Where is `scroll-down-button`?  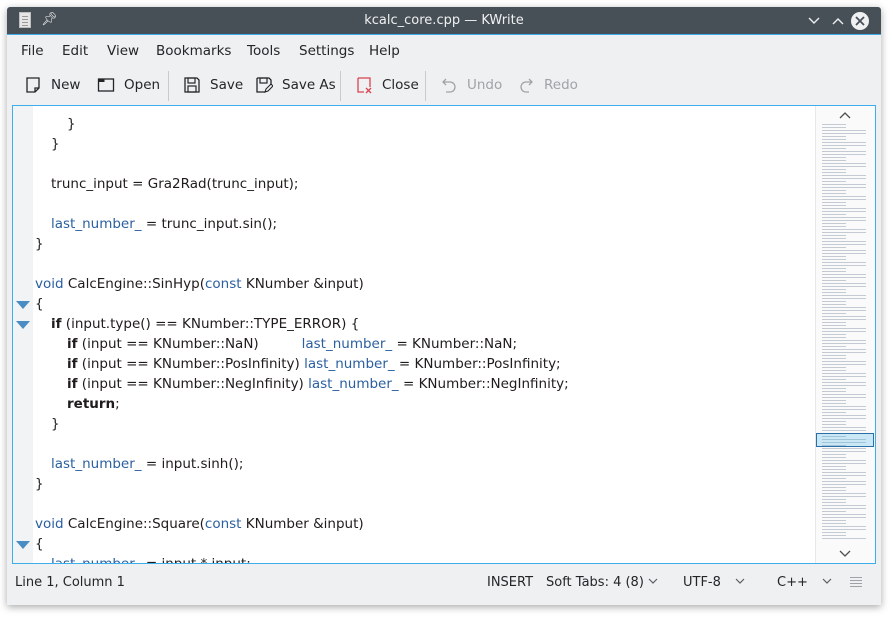
scroll-down-button is located at coordinates (845, 554).